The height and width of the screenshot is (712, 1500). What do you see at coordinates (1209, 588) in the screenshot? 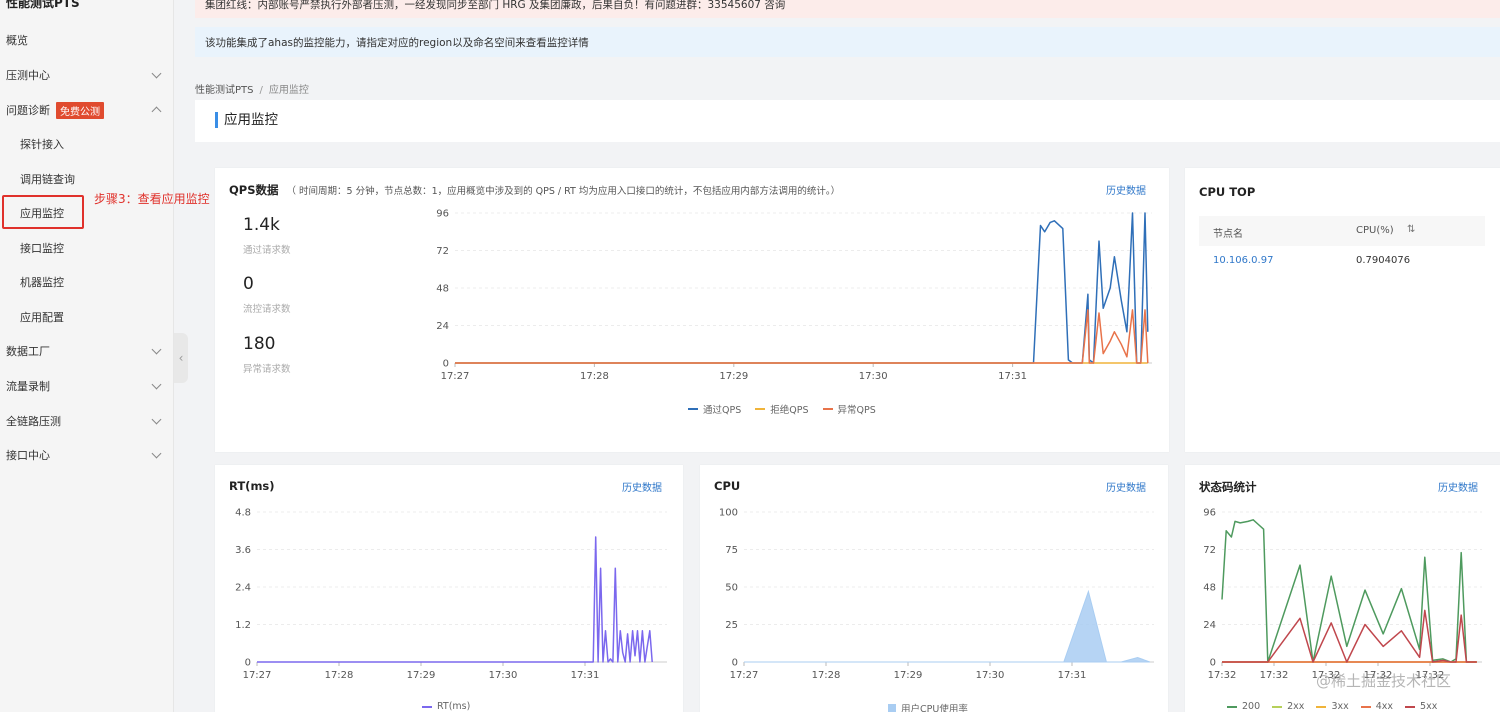
I see `y-tick-label: 48` at bounding box center [1209, 588].